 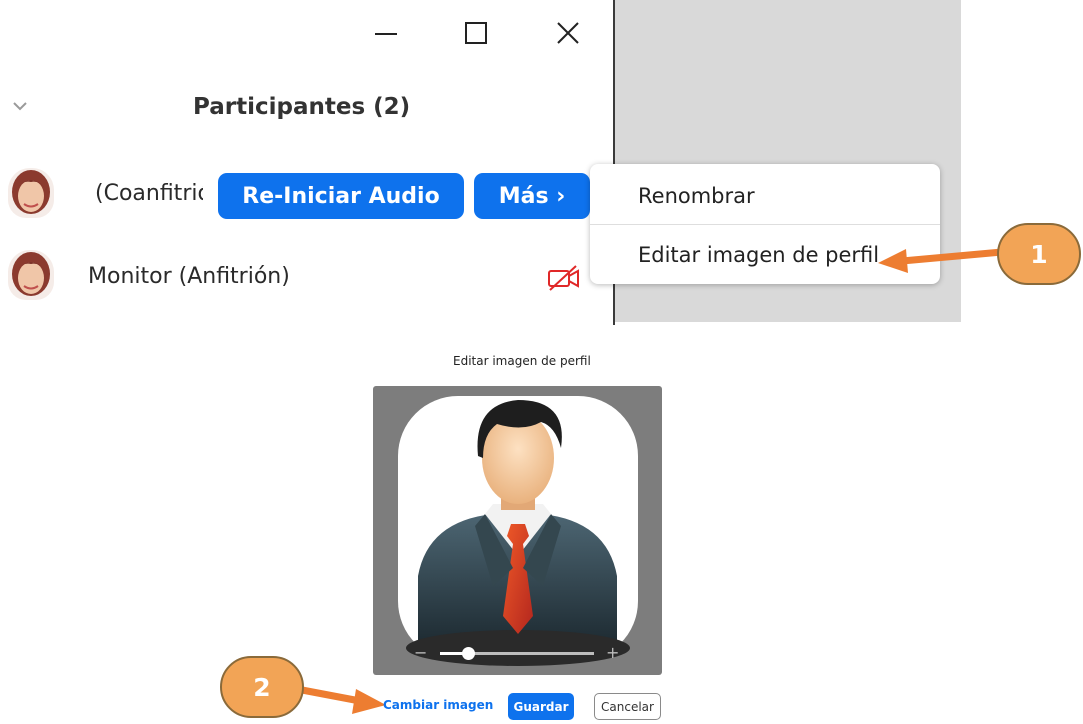 I want to click on participant-name: Monitor (Anfitrión), so click(x=189, y=276).